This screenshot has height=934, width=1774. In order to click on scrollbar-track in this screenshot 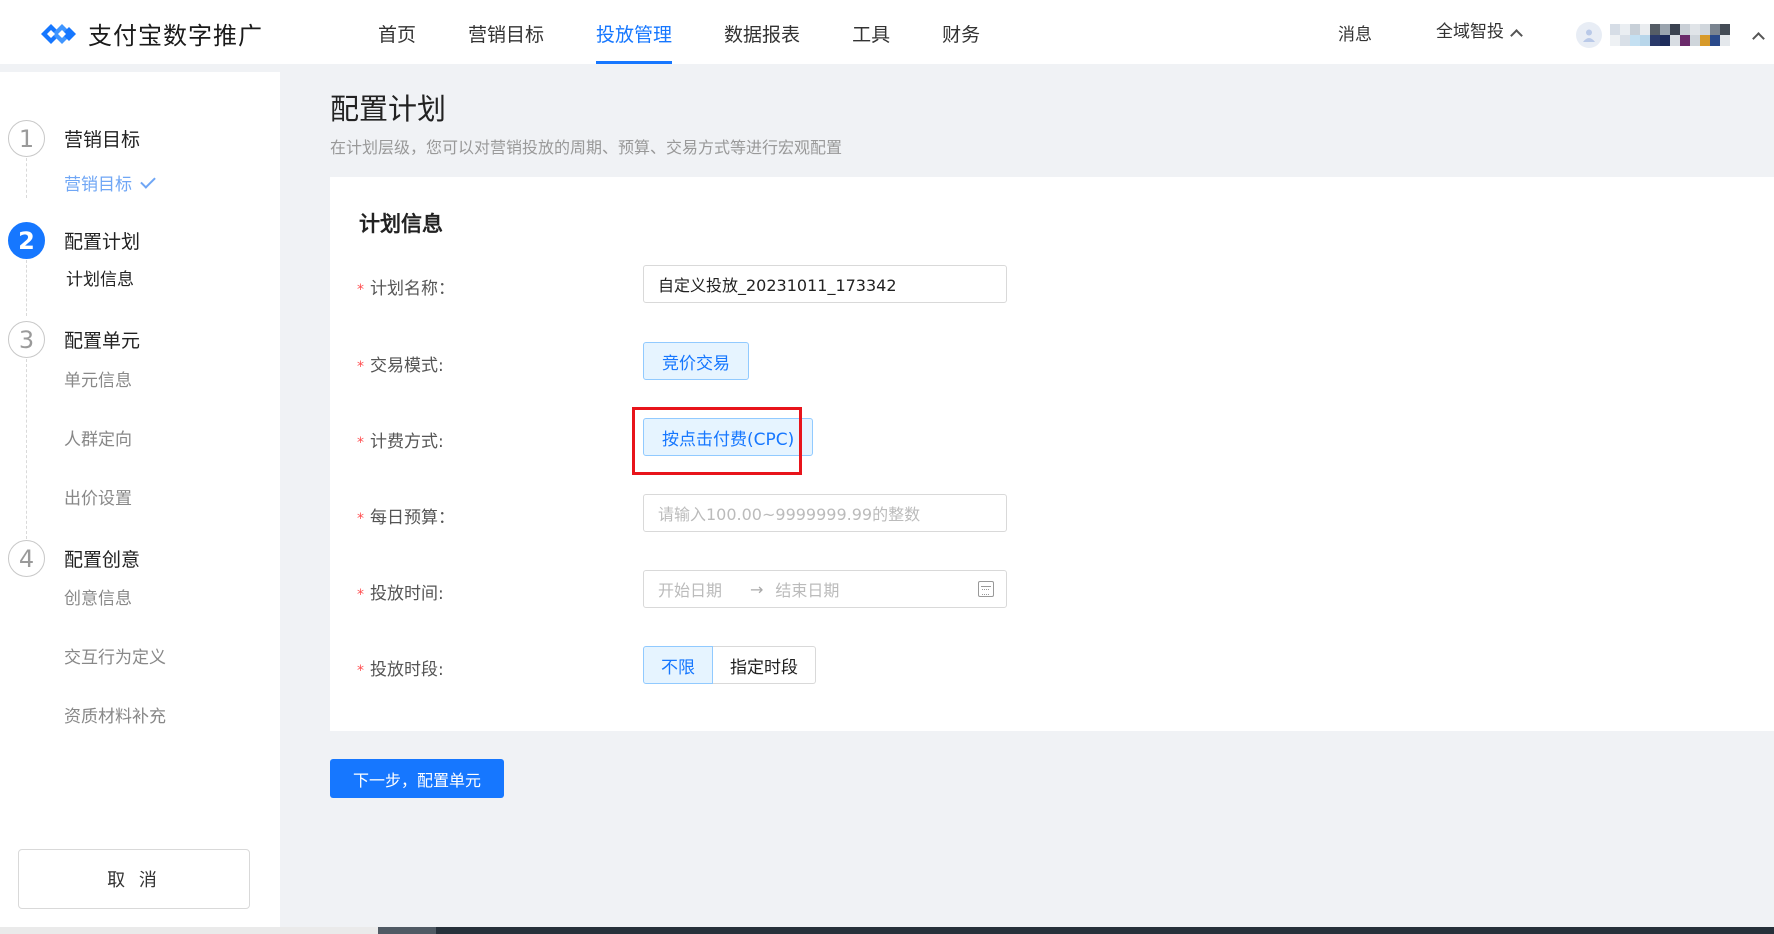, I will do `click(1076, 930)`.